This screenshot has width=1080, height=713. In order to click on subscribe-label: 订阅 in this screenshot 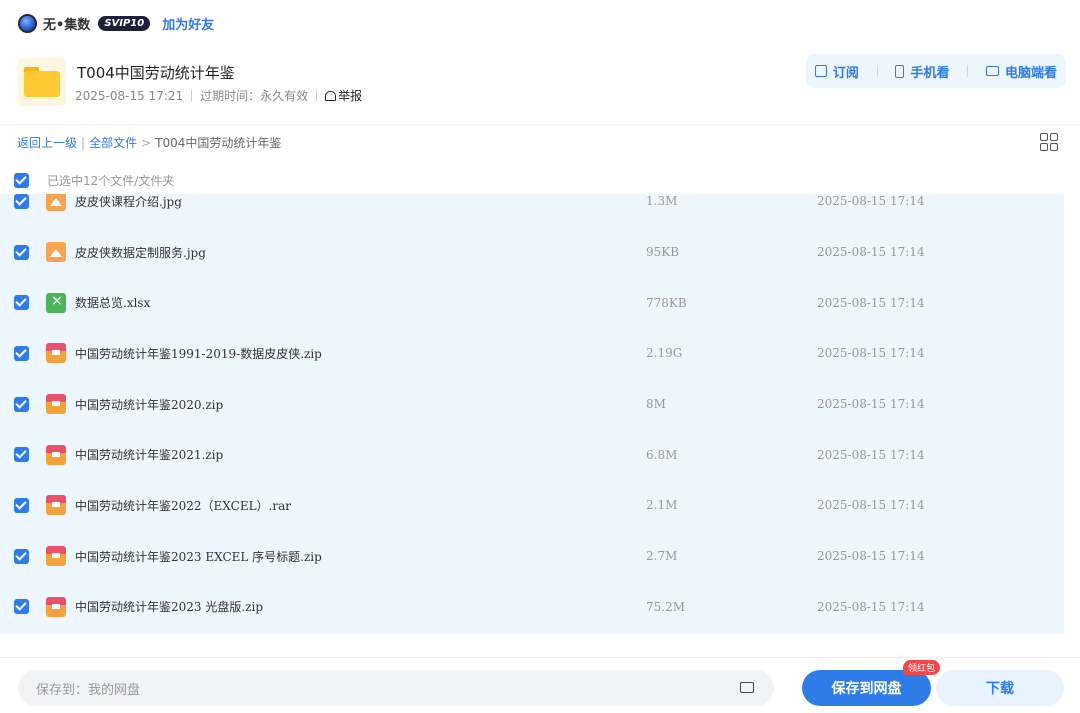, I will do `click(845, 73)`.